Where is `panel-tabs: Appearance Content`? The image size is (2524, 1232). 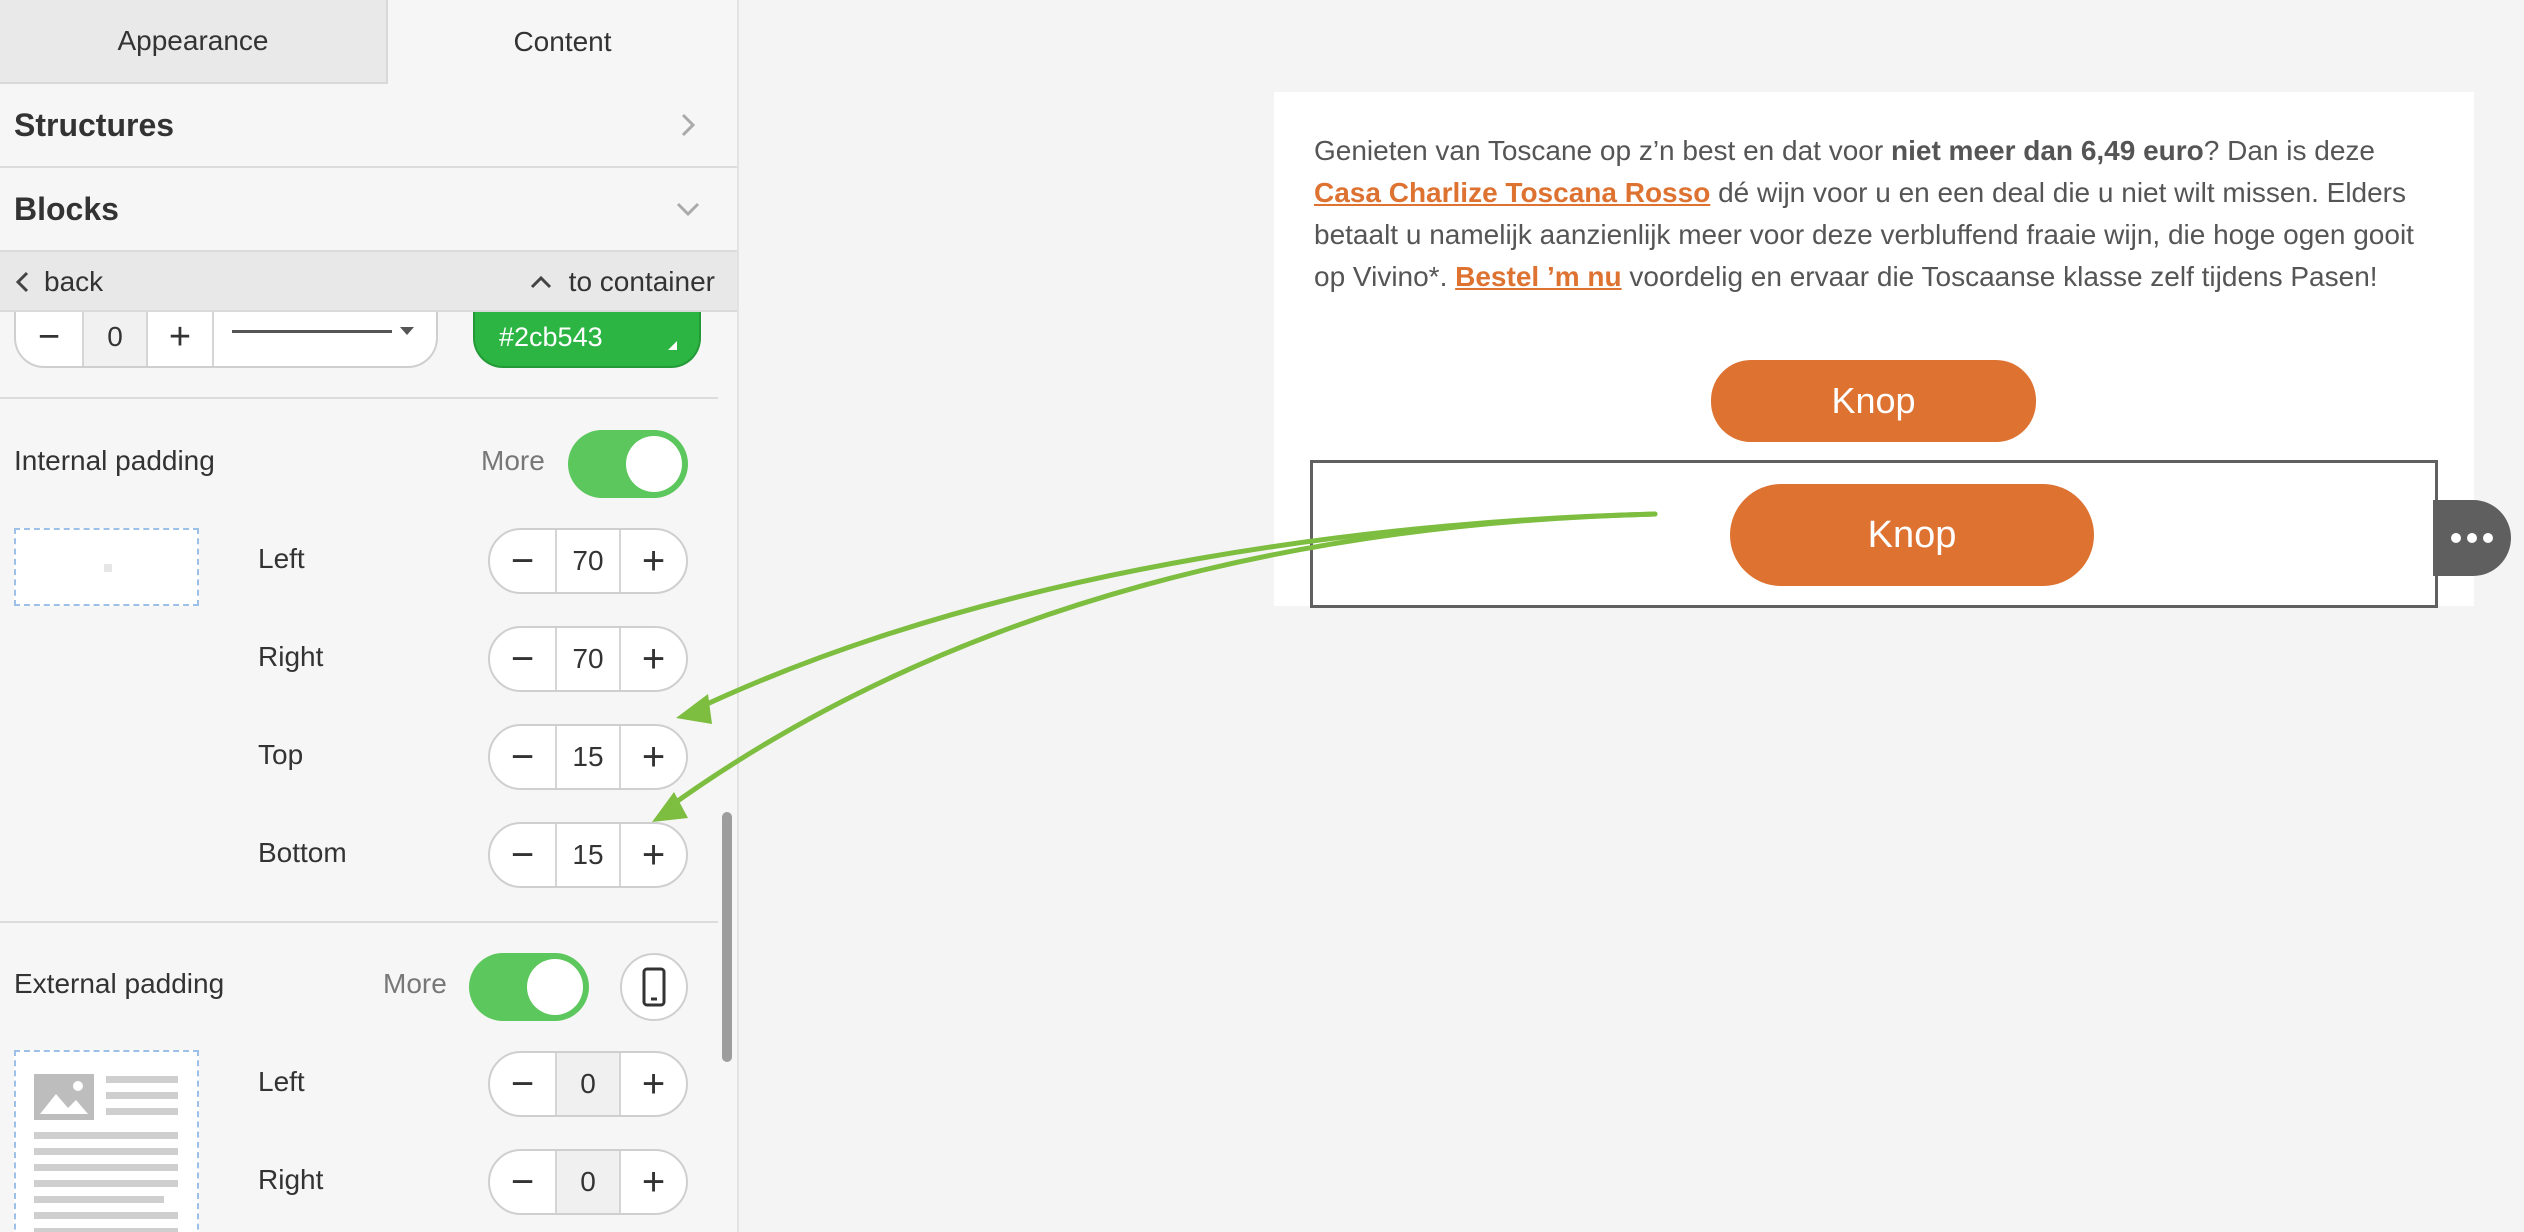 panel-tabs: Appearance Content is located at coordinates (368, 42).